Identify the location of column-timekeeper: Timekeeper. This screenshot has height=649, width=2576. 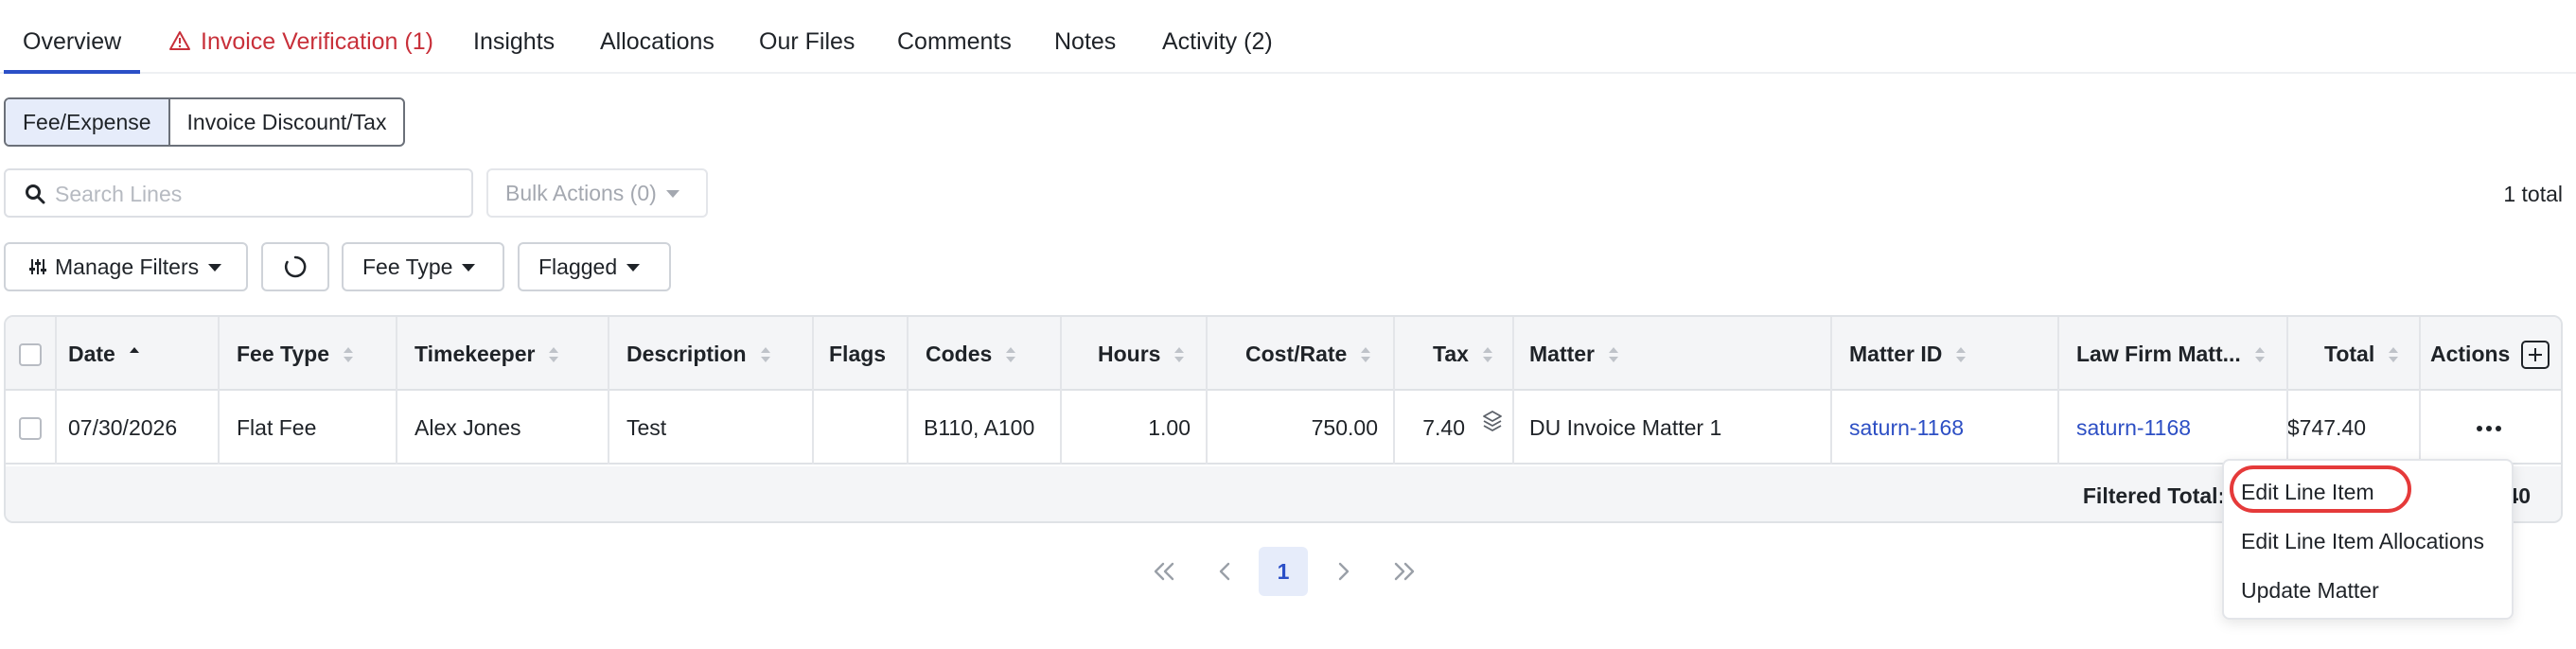
(487, 354).